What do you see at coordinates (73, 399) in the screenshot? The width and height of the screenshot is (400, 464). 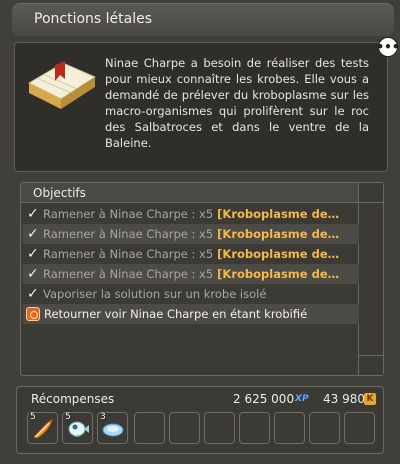 I see `rewards-label: Récompenses` at bounding box center [73, 399].